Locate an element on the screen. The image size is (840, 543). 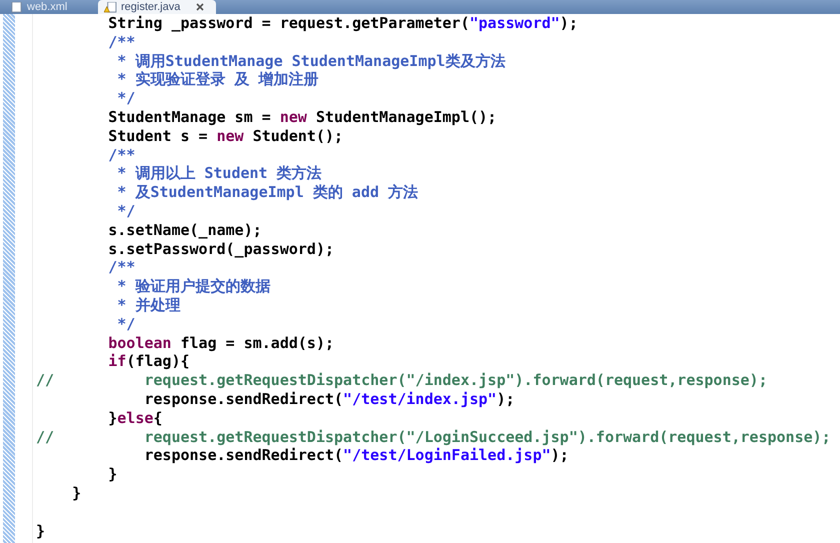
code-line: * 调用StudentManage StudentManageImpl类及方法 is located at coordinates (311, 61).